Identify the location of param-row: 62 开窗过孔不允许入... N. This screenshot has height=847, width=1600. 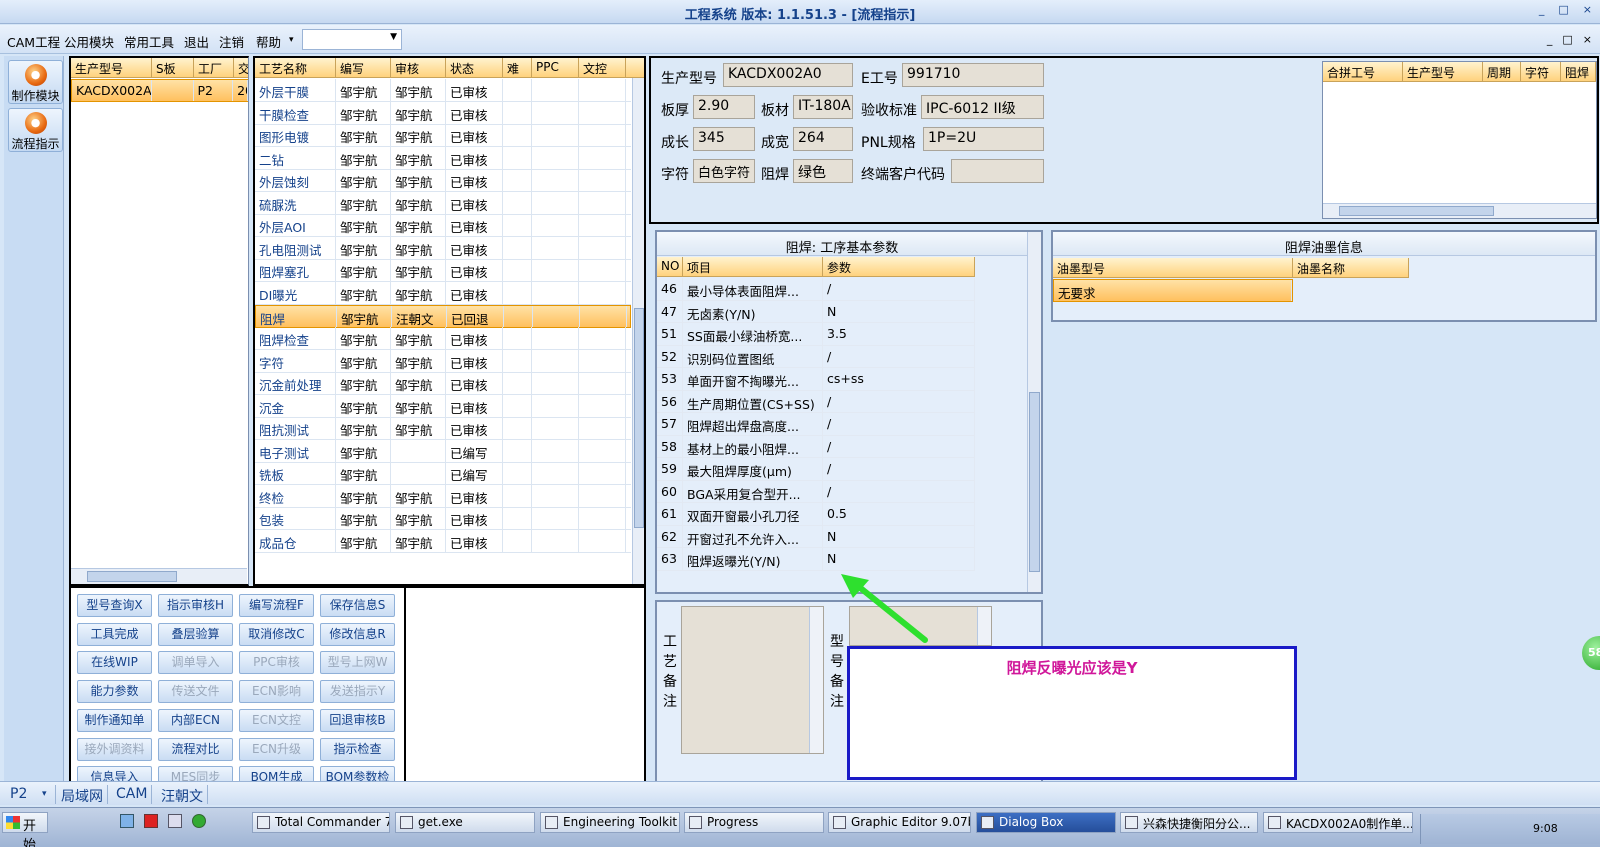
(816, 536).